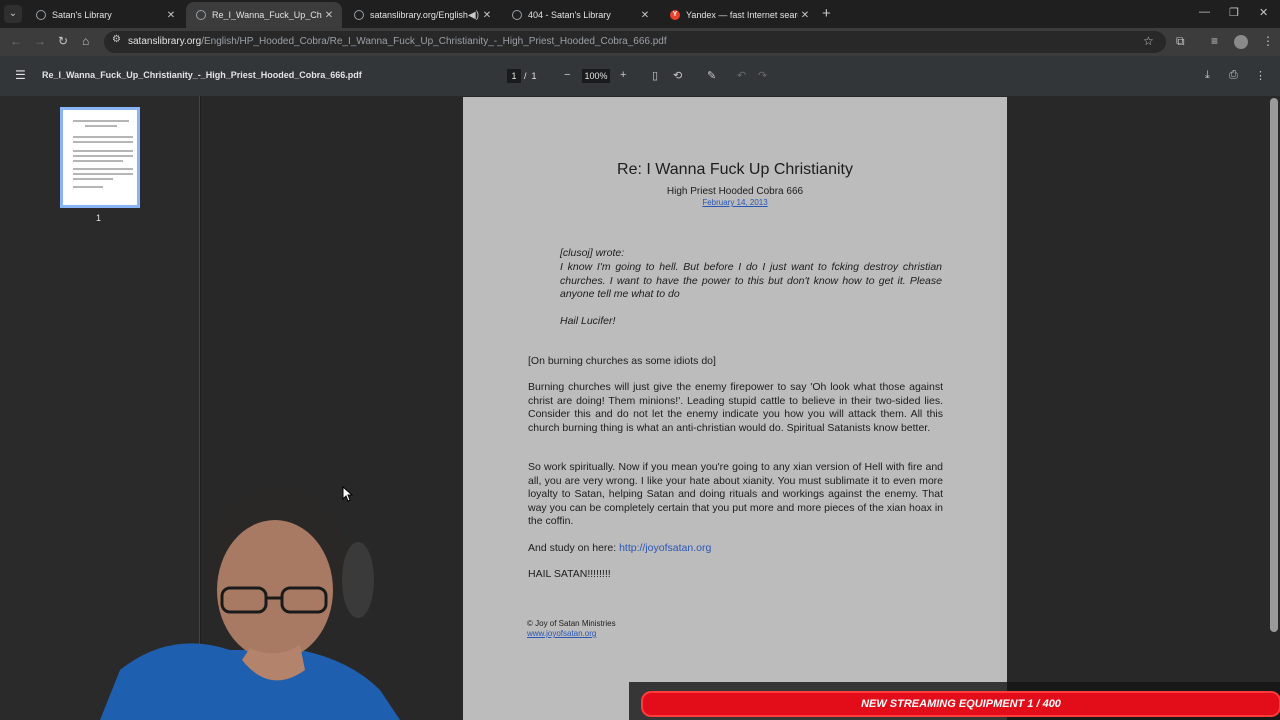 Image resolution: width=1280 pixels, height=720 pixels. What do you see at coordinates (1180, 41) in the screenshot?
I see `extensions-icon: ⧉` at bounding box center [1180, 41].